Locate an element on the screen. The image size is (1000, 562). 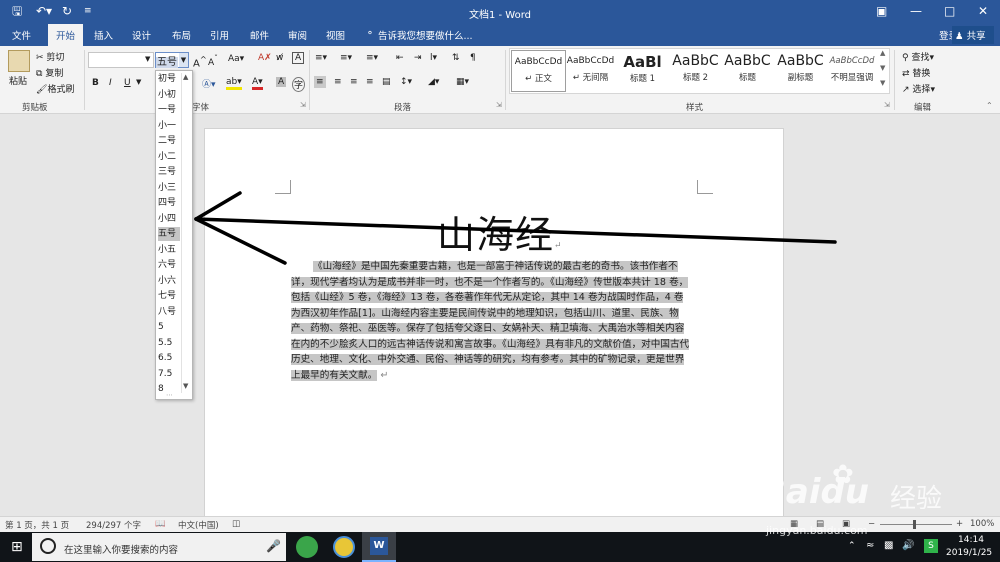
phonetic-guide-icon: w̸ is located at coordinates (279, 58).